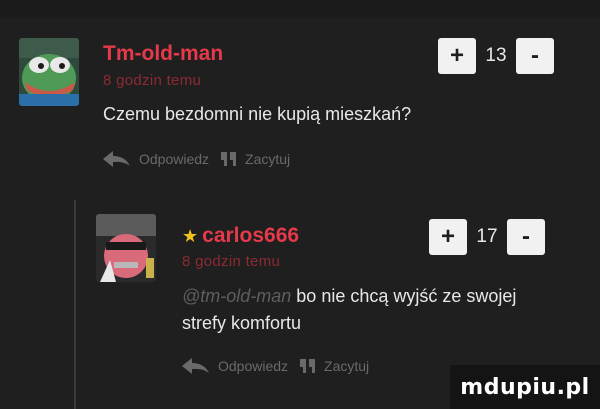 The height and width of the screenshot is (409, 600). What do you see at coordinates (163, 54) in the screenshot?
I see `comment-author: Tm-old-man` at bounding box center [163, 54].